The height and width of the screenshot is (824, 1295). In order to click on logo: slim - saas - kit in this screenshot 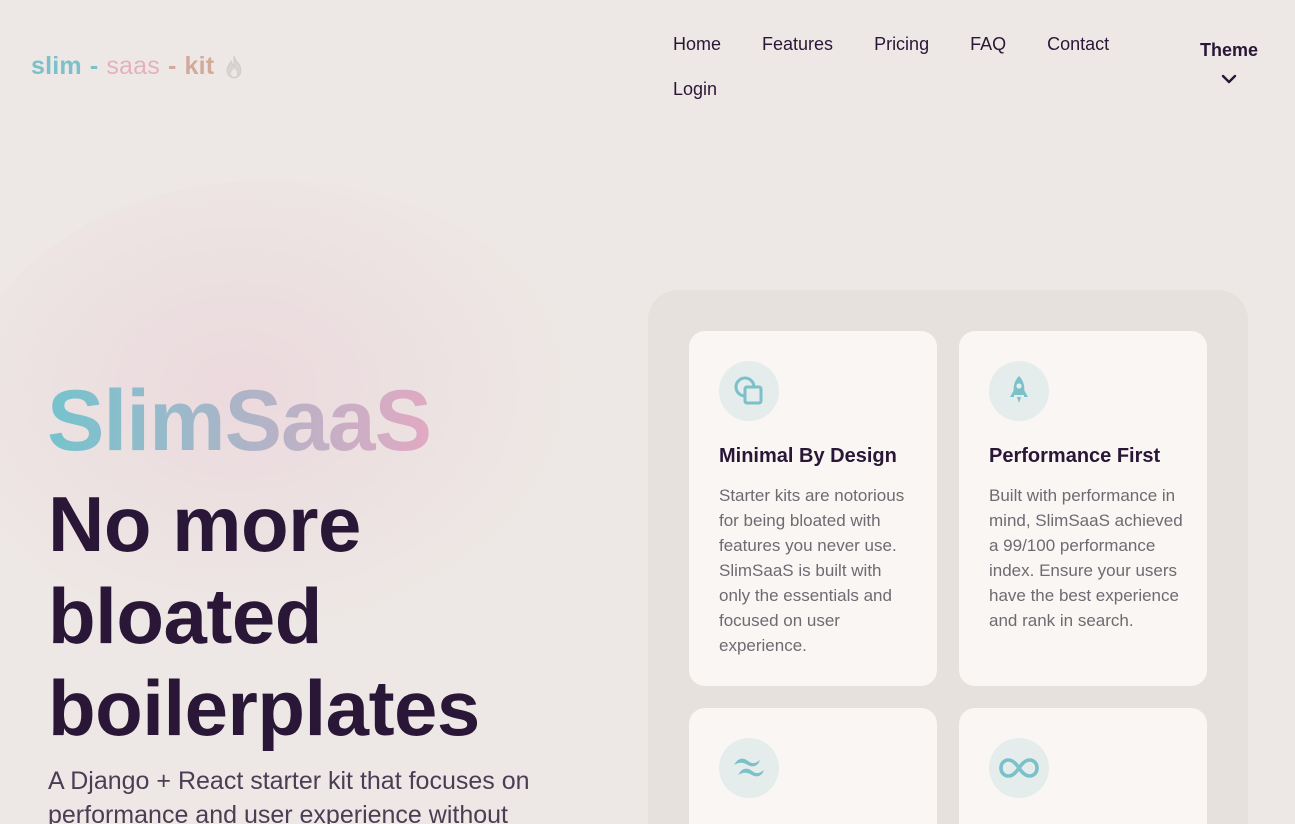, I will do `click(137, 66)`.